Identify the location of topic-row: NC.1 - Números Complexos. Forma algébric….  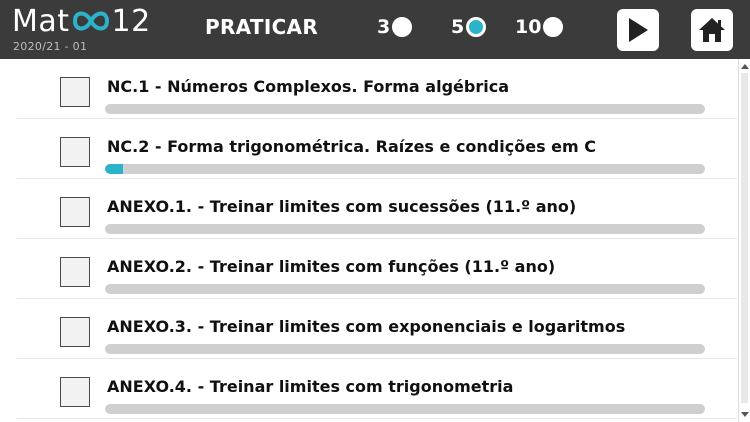
(377, 89).